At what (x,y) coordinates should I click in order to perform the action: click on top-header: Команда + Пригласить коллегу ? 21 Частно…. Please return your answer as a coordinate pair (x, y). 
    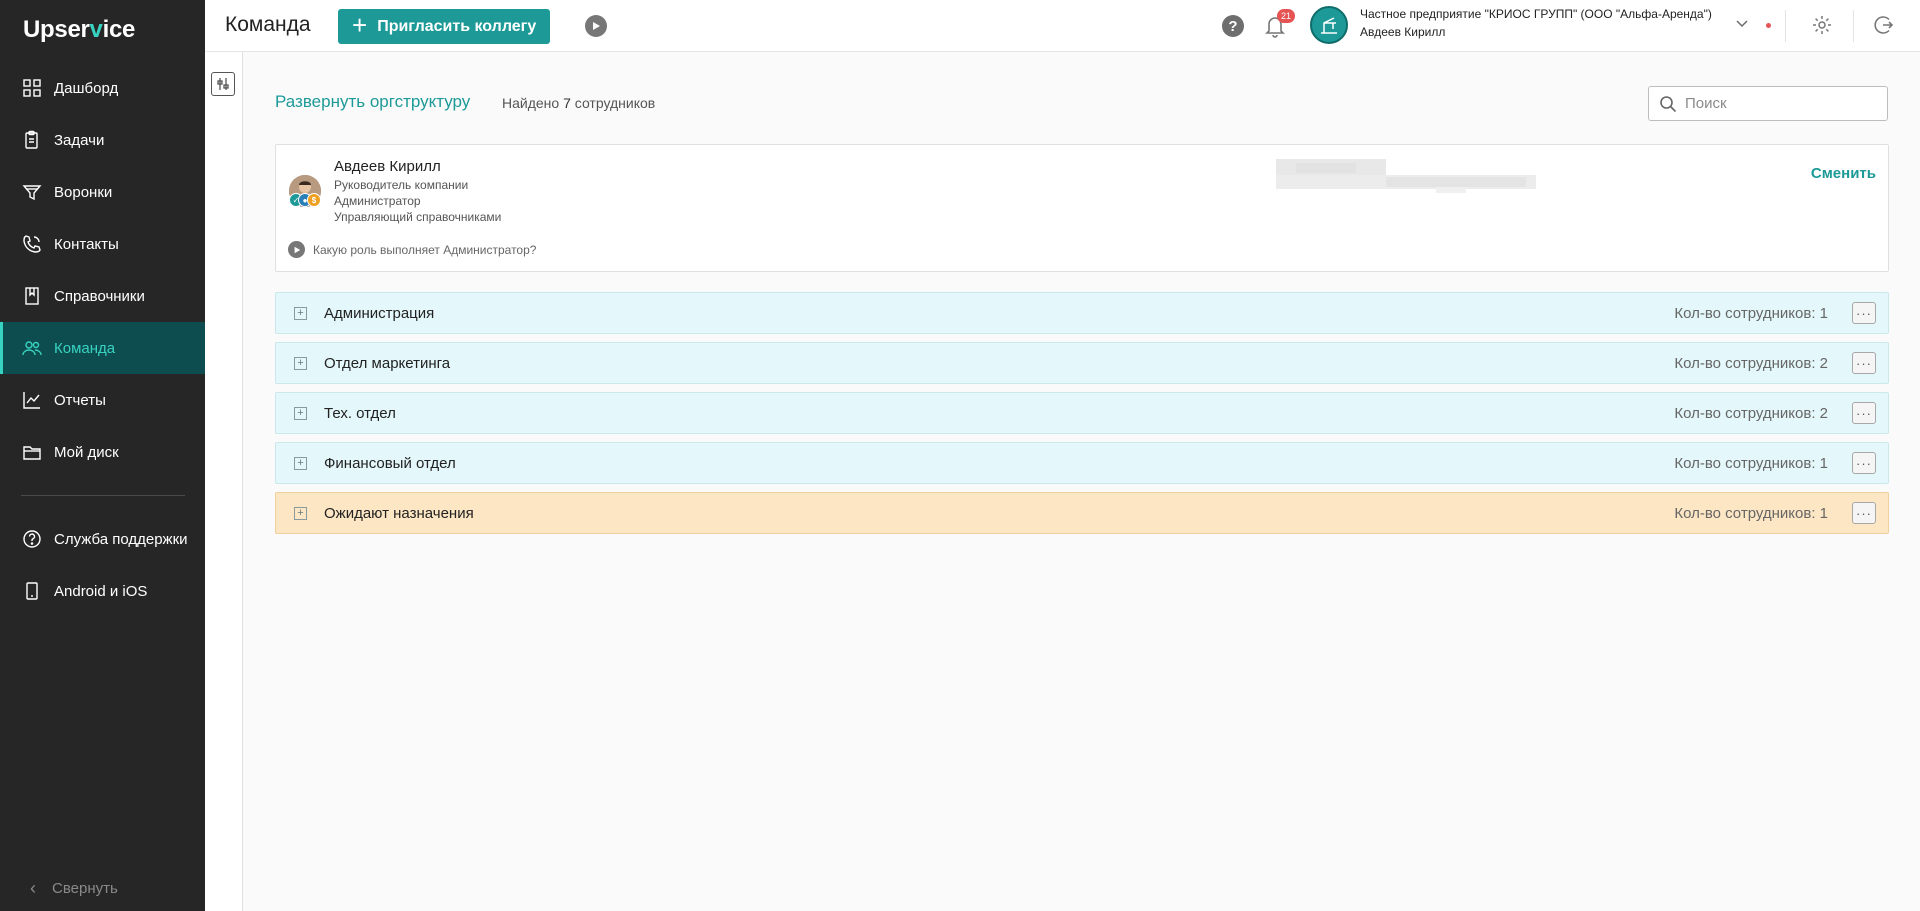
    Looking at the image, I should click on (1062, 26).